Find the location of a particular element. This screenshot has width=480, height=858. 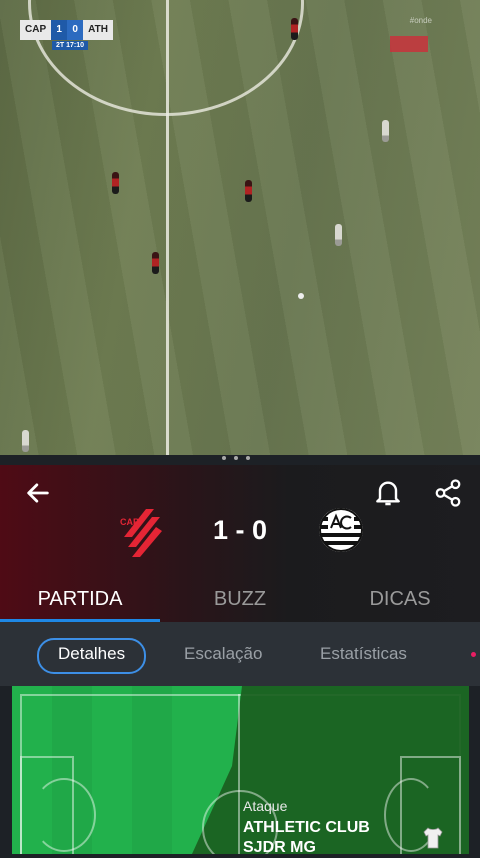

attack-label: Ataque is located at coordinates (265, 806).